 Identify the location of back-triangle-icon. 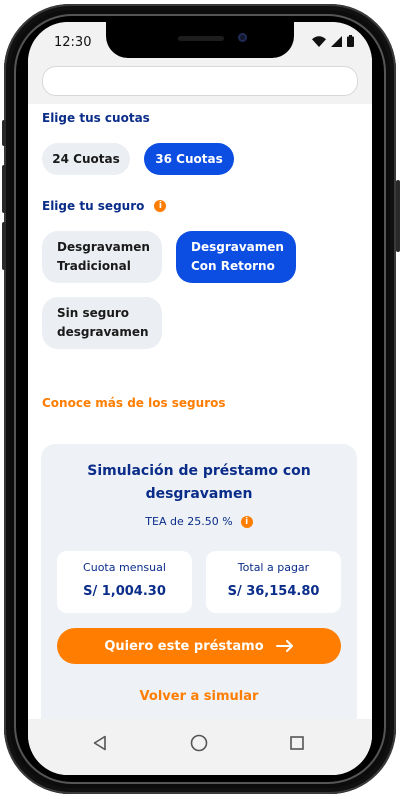
(99, 743).